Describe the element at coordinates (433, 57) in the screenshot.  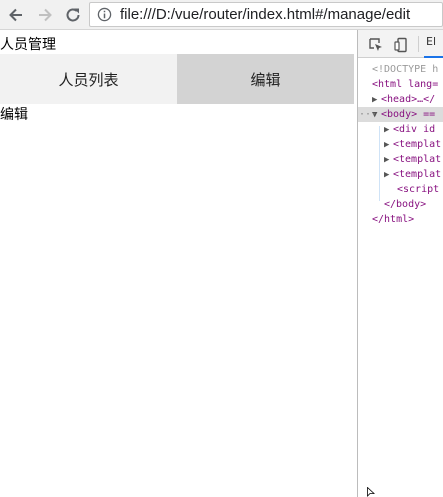
I see `active-tab-indicator` at that location.